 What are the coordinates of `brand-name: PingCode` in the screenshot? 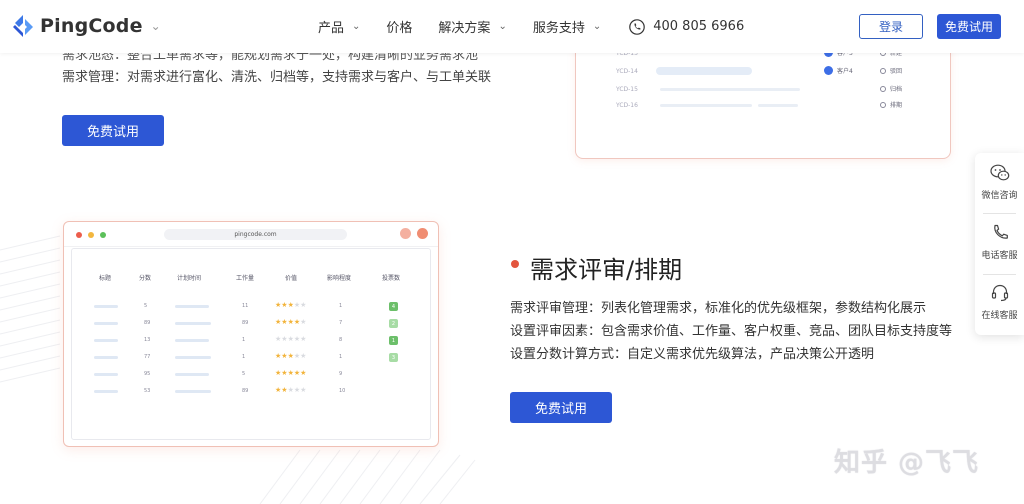 It's located at (91, 26).